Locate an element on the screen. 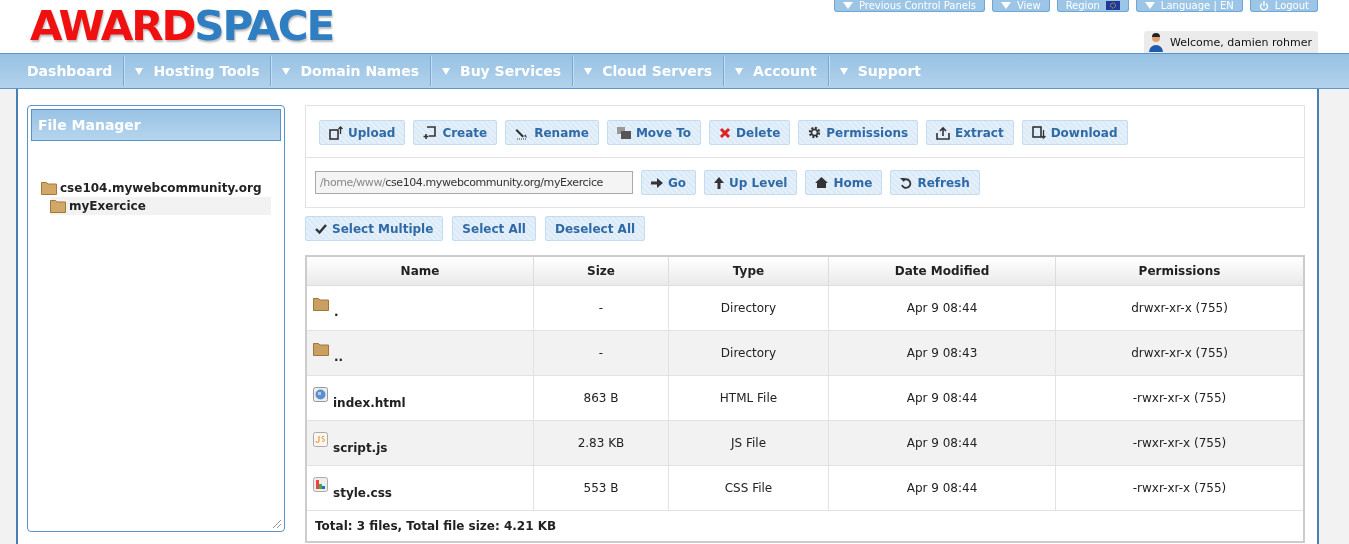 The height and width of the screenshot is (544, 1349). flag-icon is located at coordinates (1112, 5).